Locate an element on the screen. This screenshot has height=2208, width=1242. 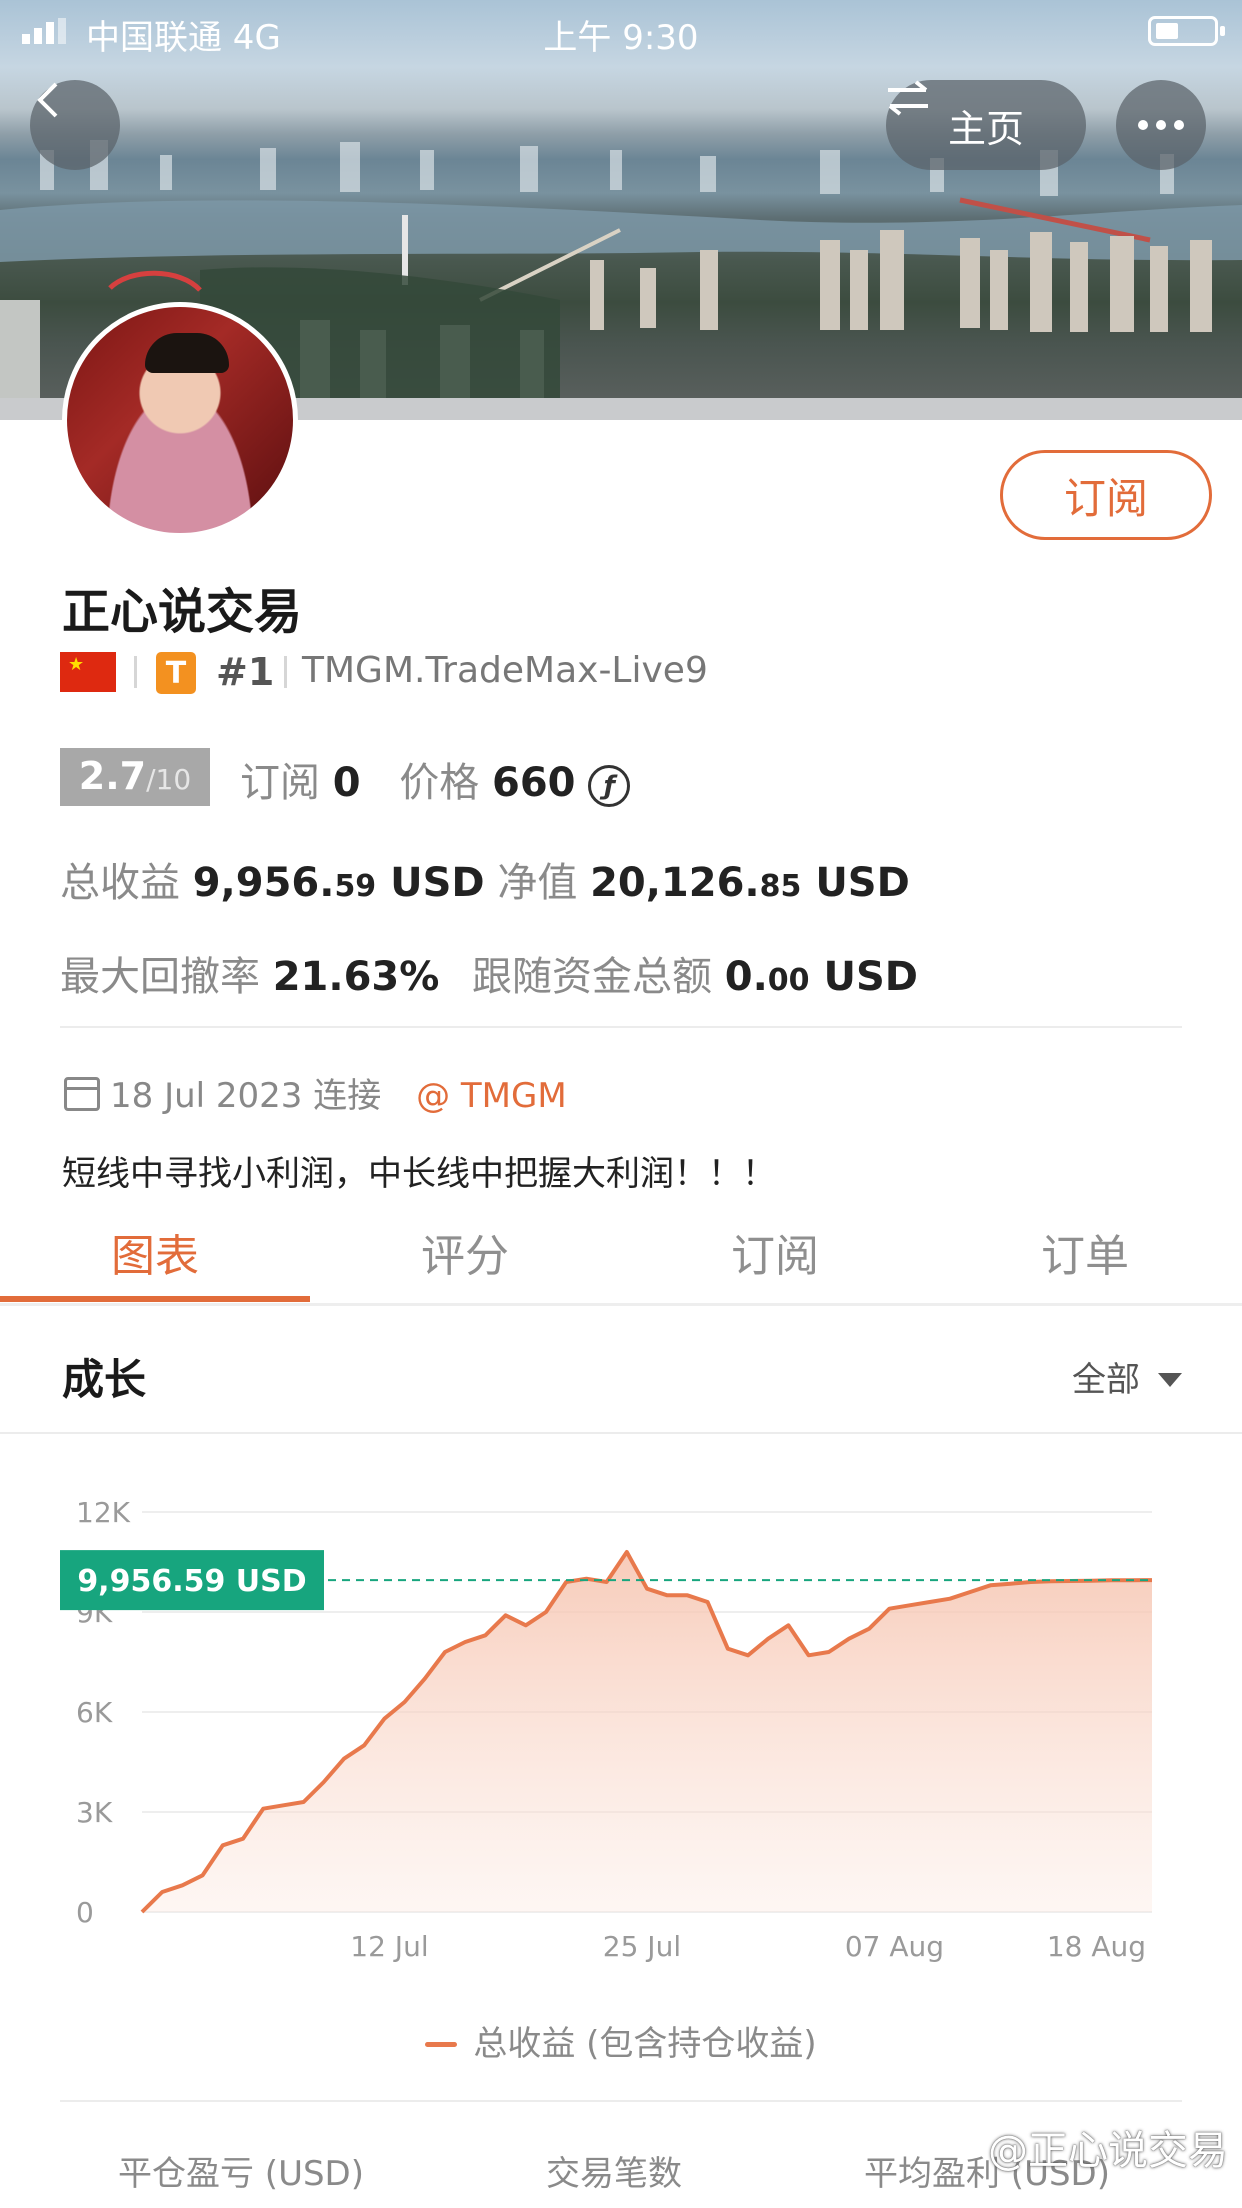
drawdown-value: 21.63% is located at coordinates (356, 977).